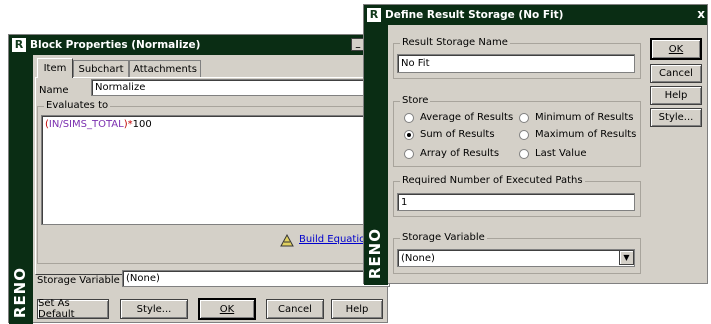 The width and height of the screenshot is (711, 324). Describe the element at coordinates (701, 14) in the screenshot. I see `close-icon: x` at that location.